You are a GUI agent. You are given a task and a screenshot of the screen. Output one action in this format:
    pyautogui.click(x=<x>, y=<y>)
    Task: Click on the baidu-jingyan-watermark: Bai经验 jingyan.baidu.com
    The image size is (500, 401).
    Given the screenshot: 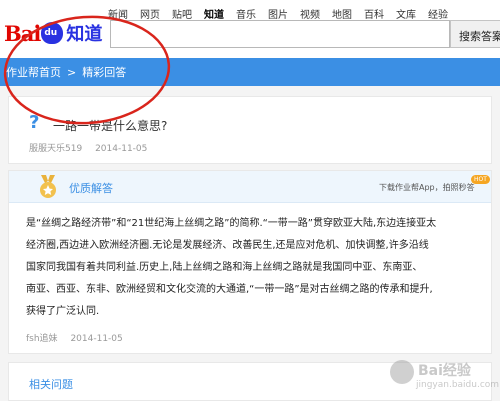 What is the action you would take?
    pyautogui.click(x=440, y=376)
    